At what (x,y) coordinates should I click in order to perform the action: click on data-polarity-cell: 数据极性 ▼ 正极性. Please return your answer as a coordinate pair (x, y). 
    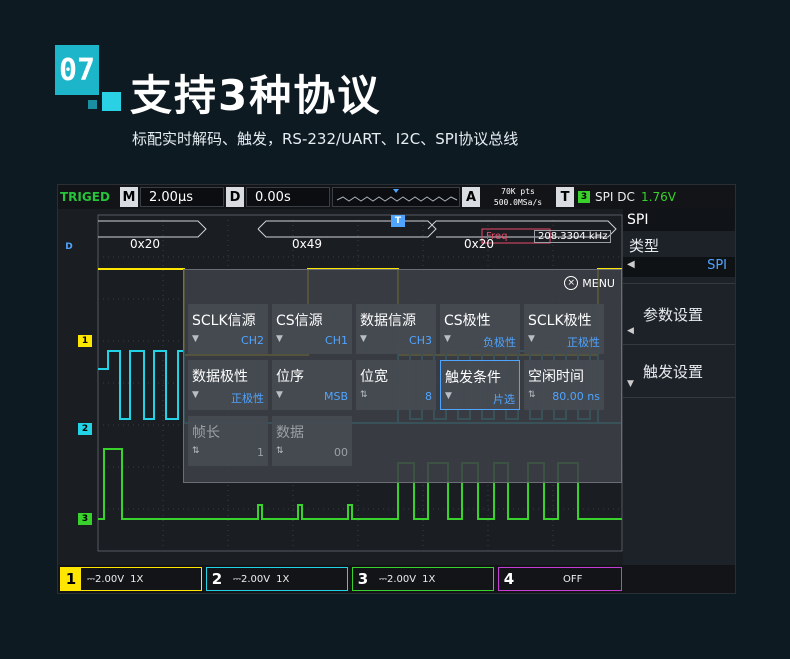
    Looking at the image, I should click on (228, 385).